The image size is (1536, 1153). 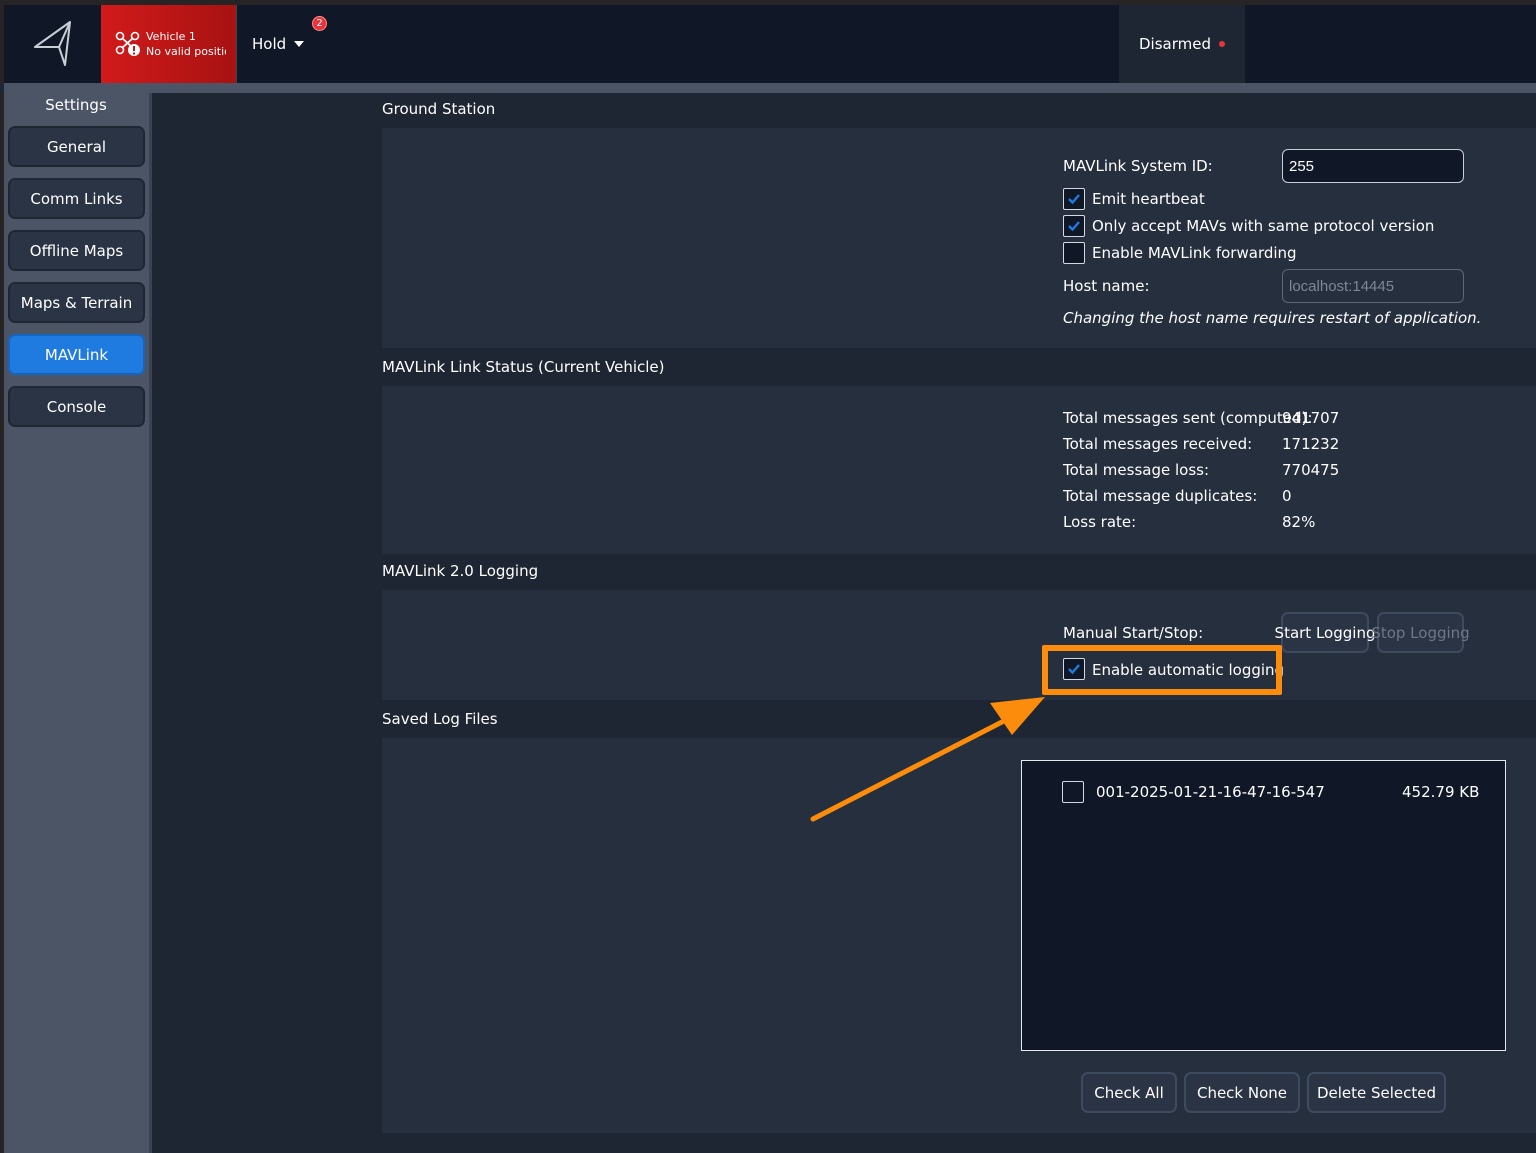 I want to click on vehicle-status-button: Vehicle 1 No valid position 2, so click(x=214, y=44).